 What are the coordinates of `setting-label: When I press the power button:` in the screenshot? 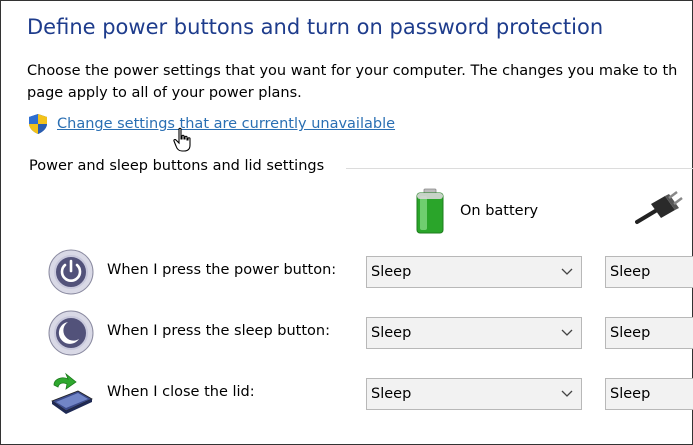 It's located at (222, 270).